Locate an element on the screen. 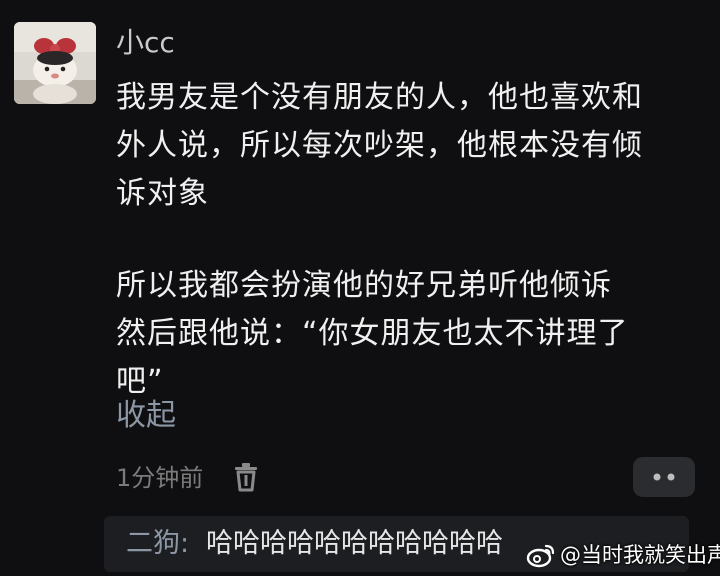 The height and width of the screenshot is (576, 720). comment-line: 外人说，所以每次吵架，他根本没有倾 is located at coordinates (379, 145).